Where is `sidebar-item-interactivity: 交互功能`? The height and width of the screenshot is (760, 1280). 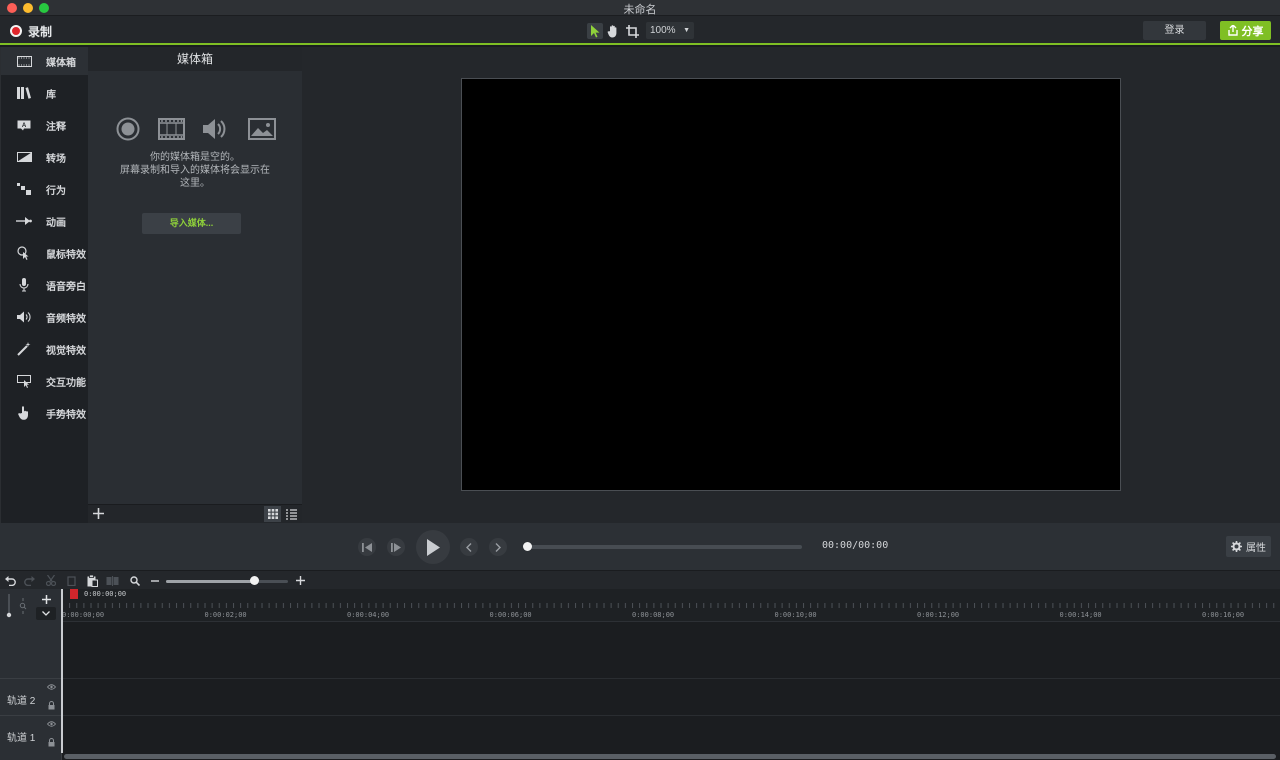
sidebar-item-interactivity: 交互功能 is located at coordinates (44, 381).